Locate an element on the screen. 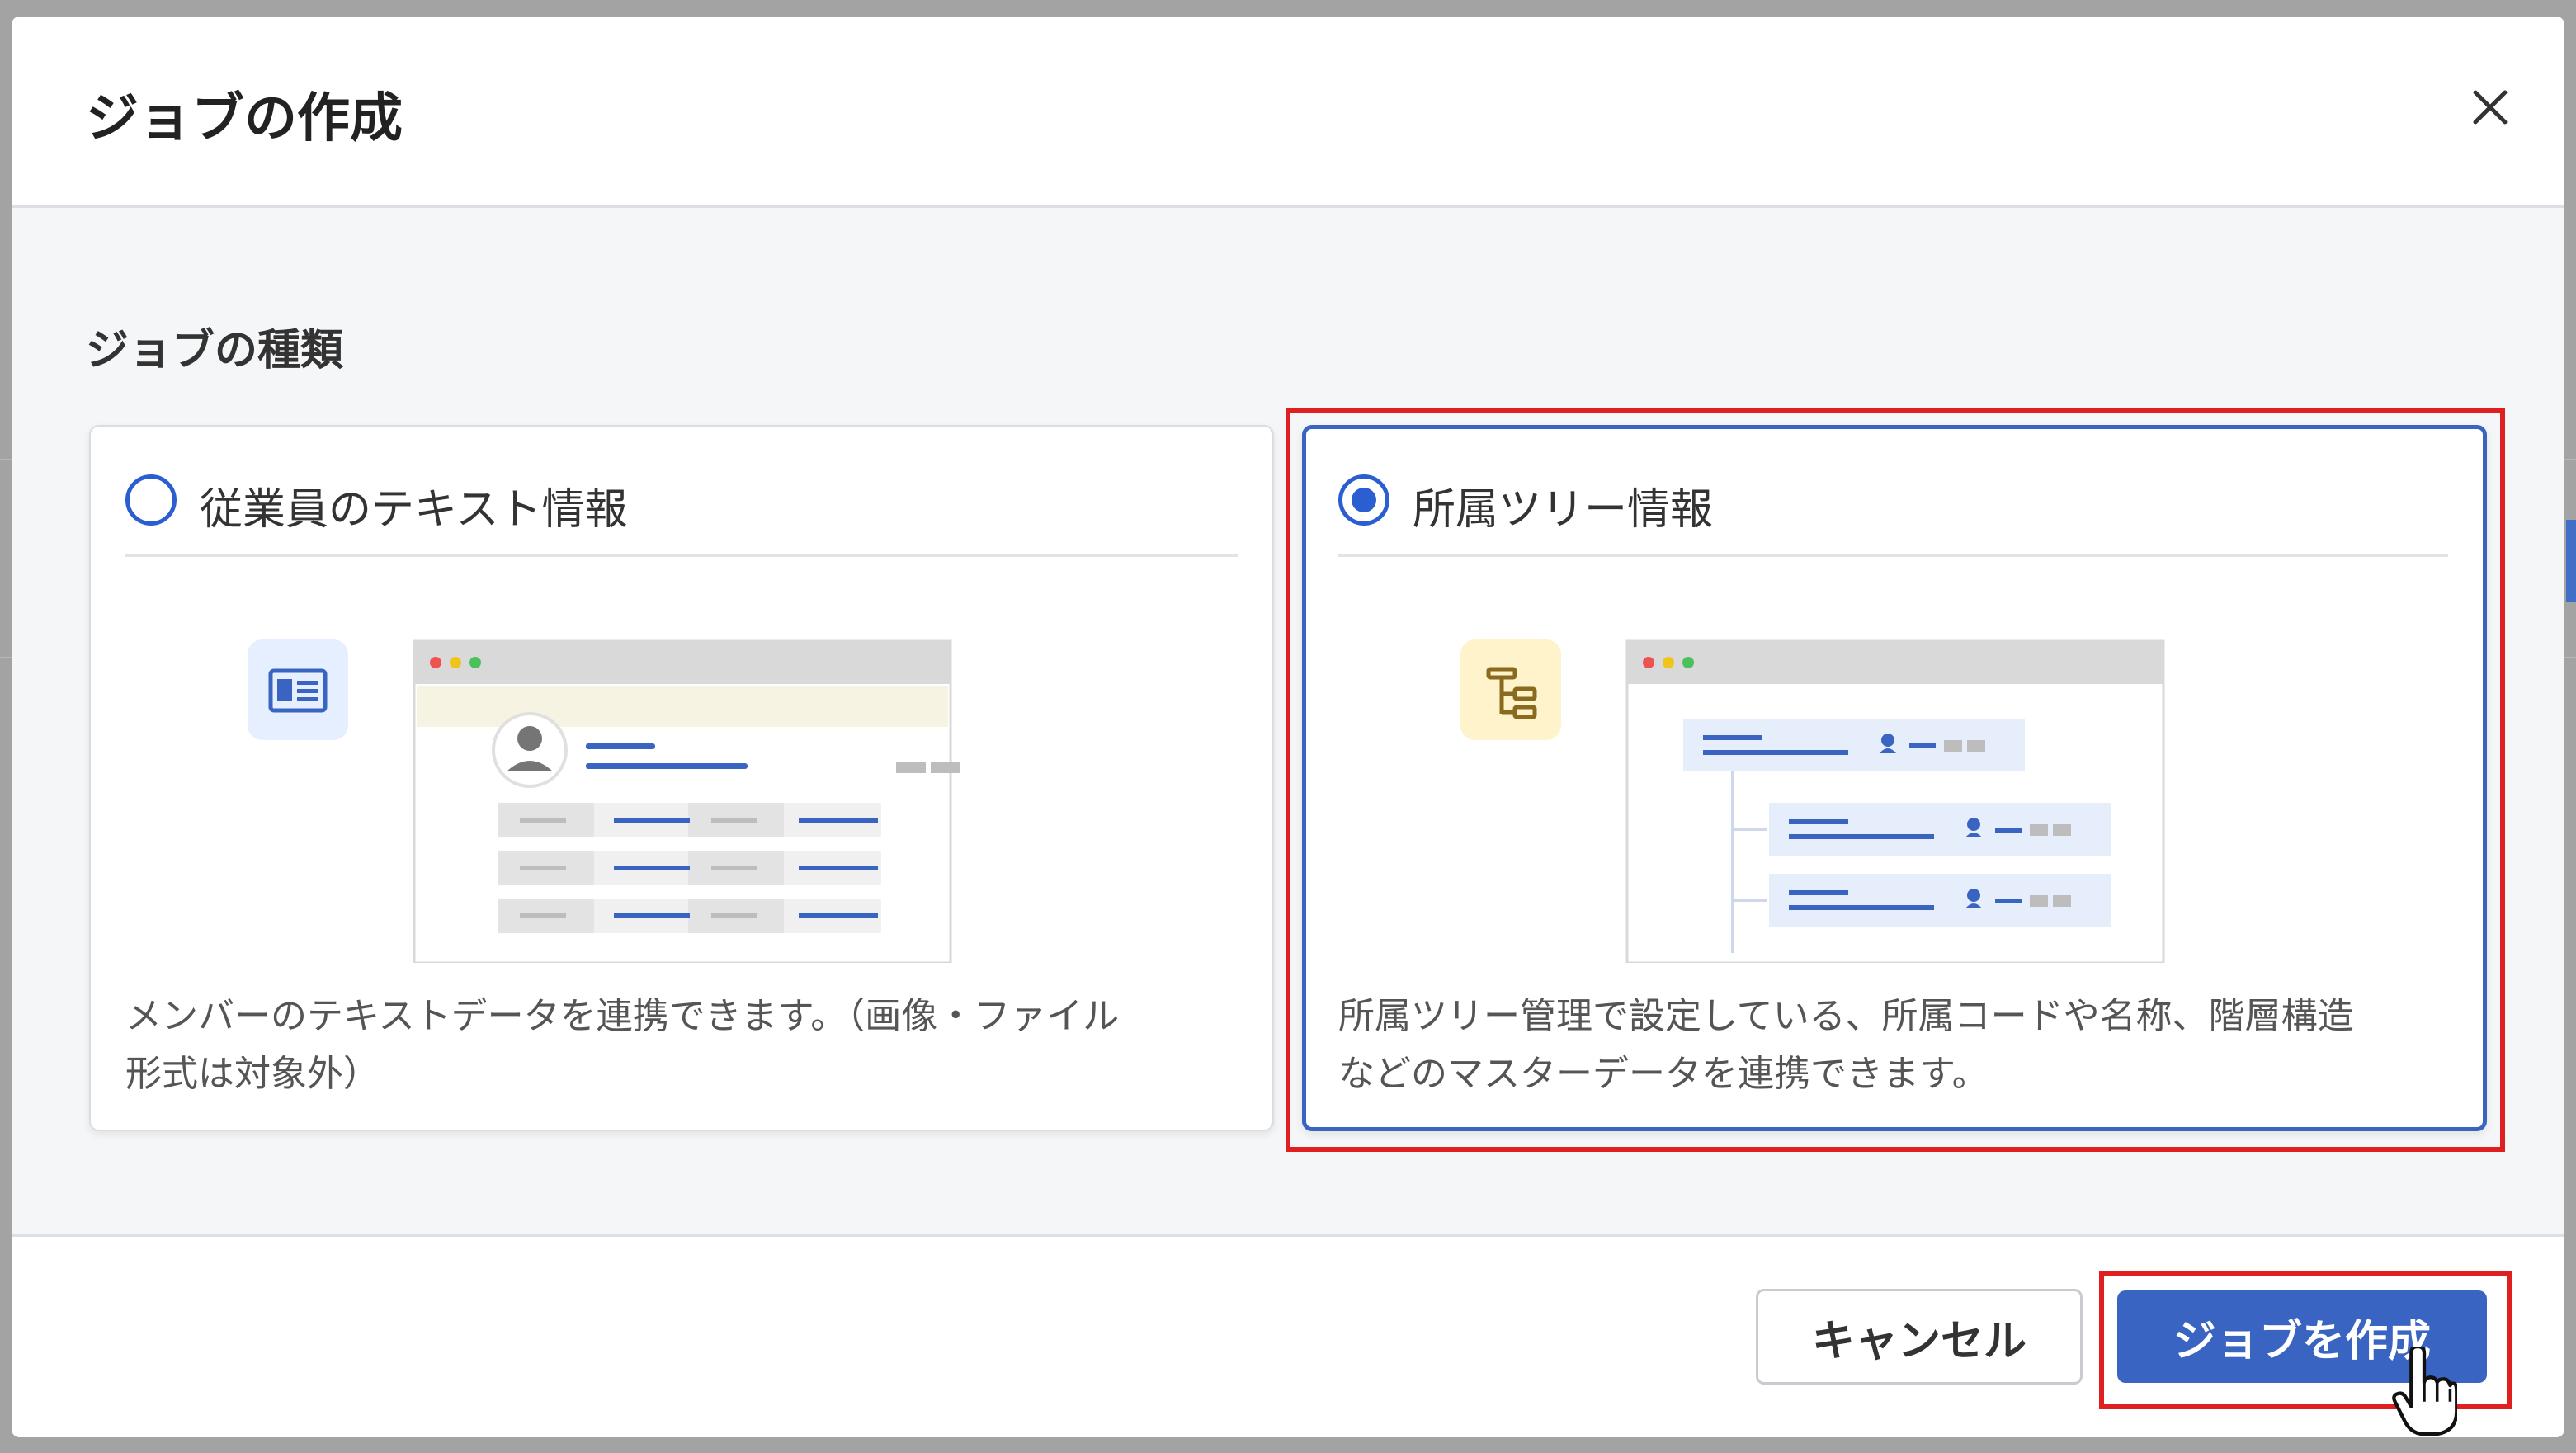 The width and height of the screenshot is (2576, 1453). job-type-label: ジョブの種類 is located at coordinates (215, 350).